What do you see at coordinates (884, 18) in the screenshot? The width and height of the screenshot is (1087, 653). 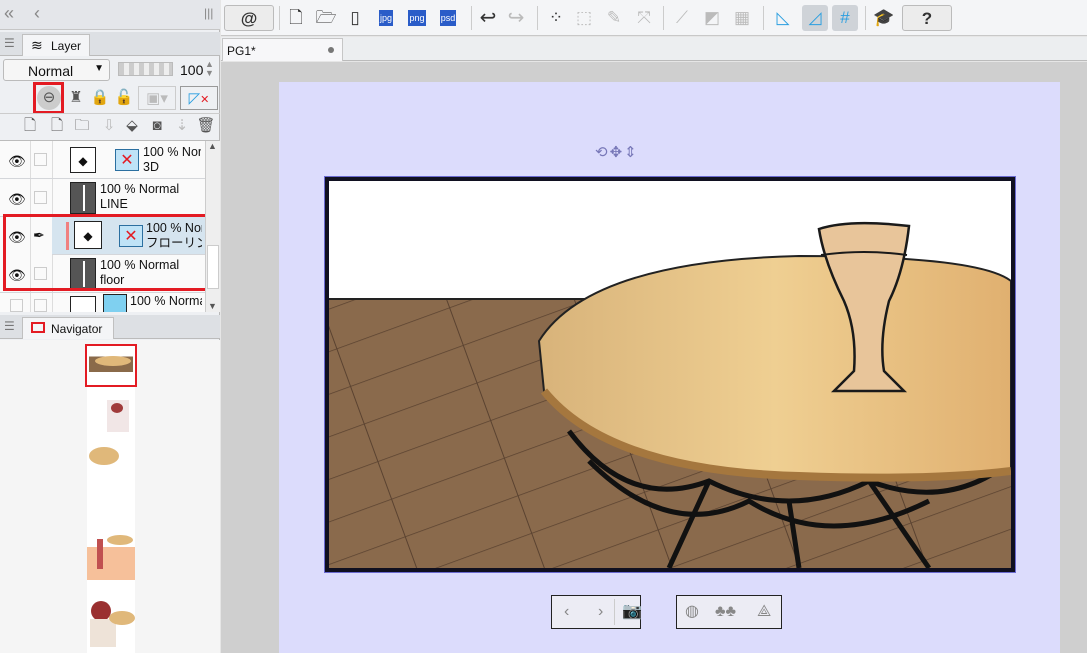 I see `learn-icon: 🎓` at bounding box center [884, 18].